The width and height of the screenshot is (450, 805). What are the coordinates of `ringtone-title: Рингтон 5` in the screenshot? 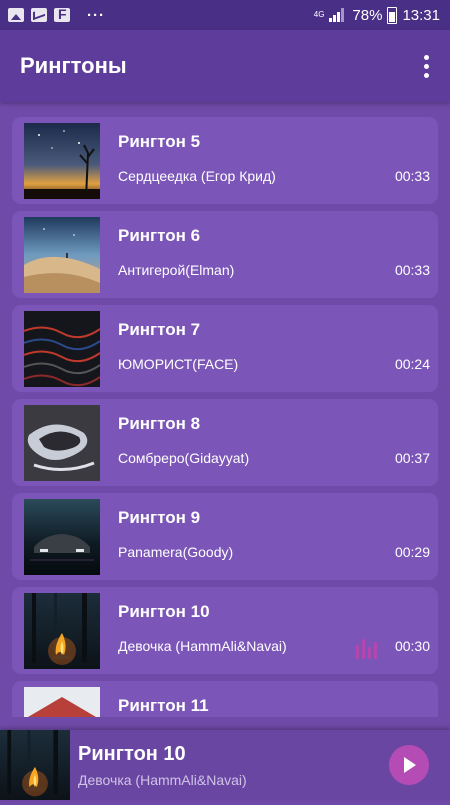 It's located at (159, 141).